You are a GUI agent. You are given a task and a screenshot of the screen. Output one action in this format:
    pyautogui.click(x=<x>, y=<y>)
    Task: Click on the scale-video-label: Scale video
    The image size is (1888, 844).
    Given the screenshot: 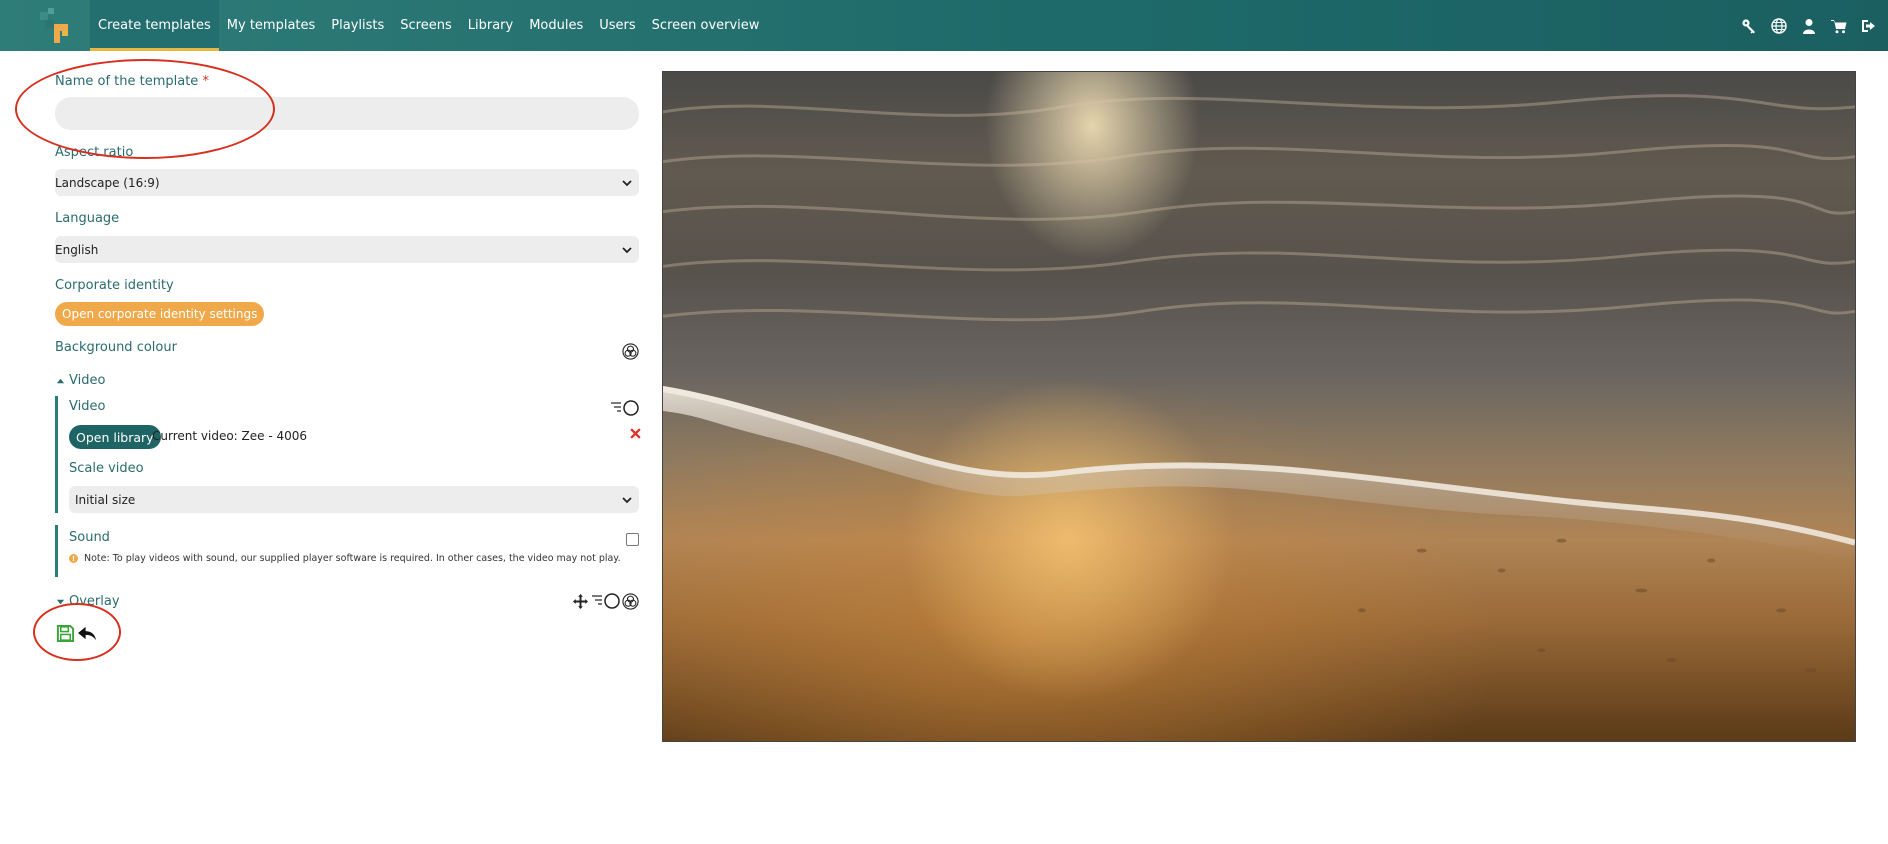 What is the action you would take?
    pyautogui.click(x=106, y=468)
    